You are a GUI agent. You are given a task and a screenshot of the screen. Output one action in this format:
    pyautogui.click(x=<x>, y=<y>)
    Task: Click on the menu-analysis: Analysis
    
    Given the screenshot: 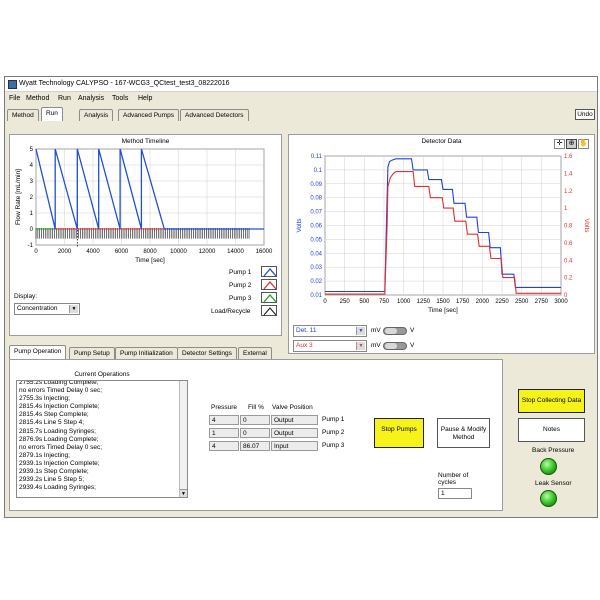 What is the action you would take?
    pyautogui.click(x=91, y=98)
    